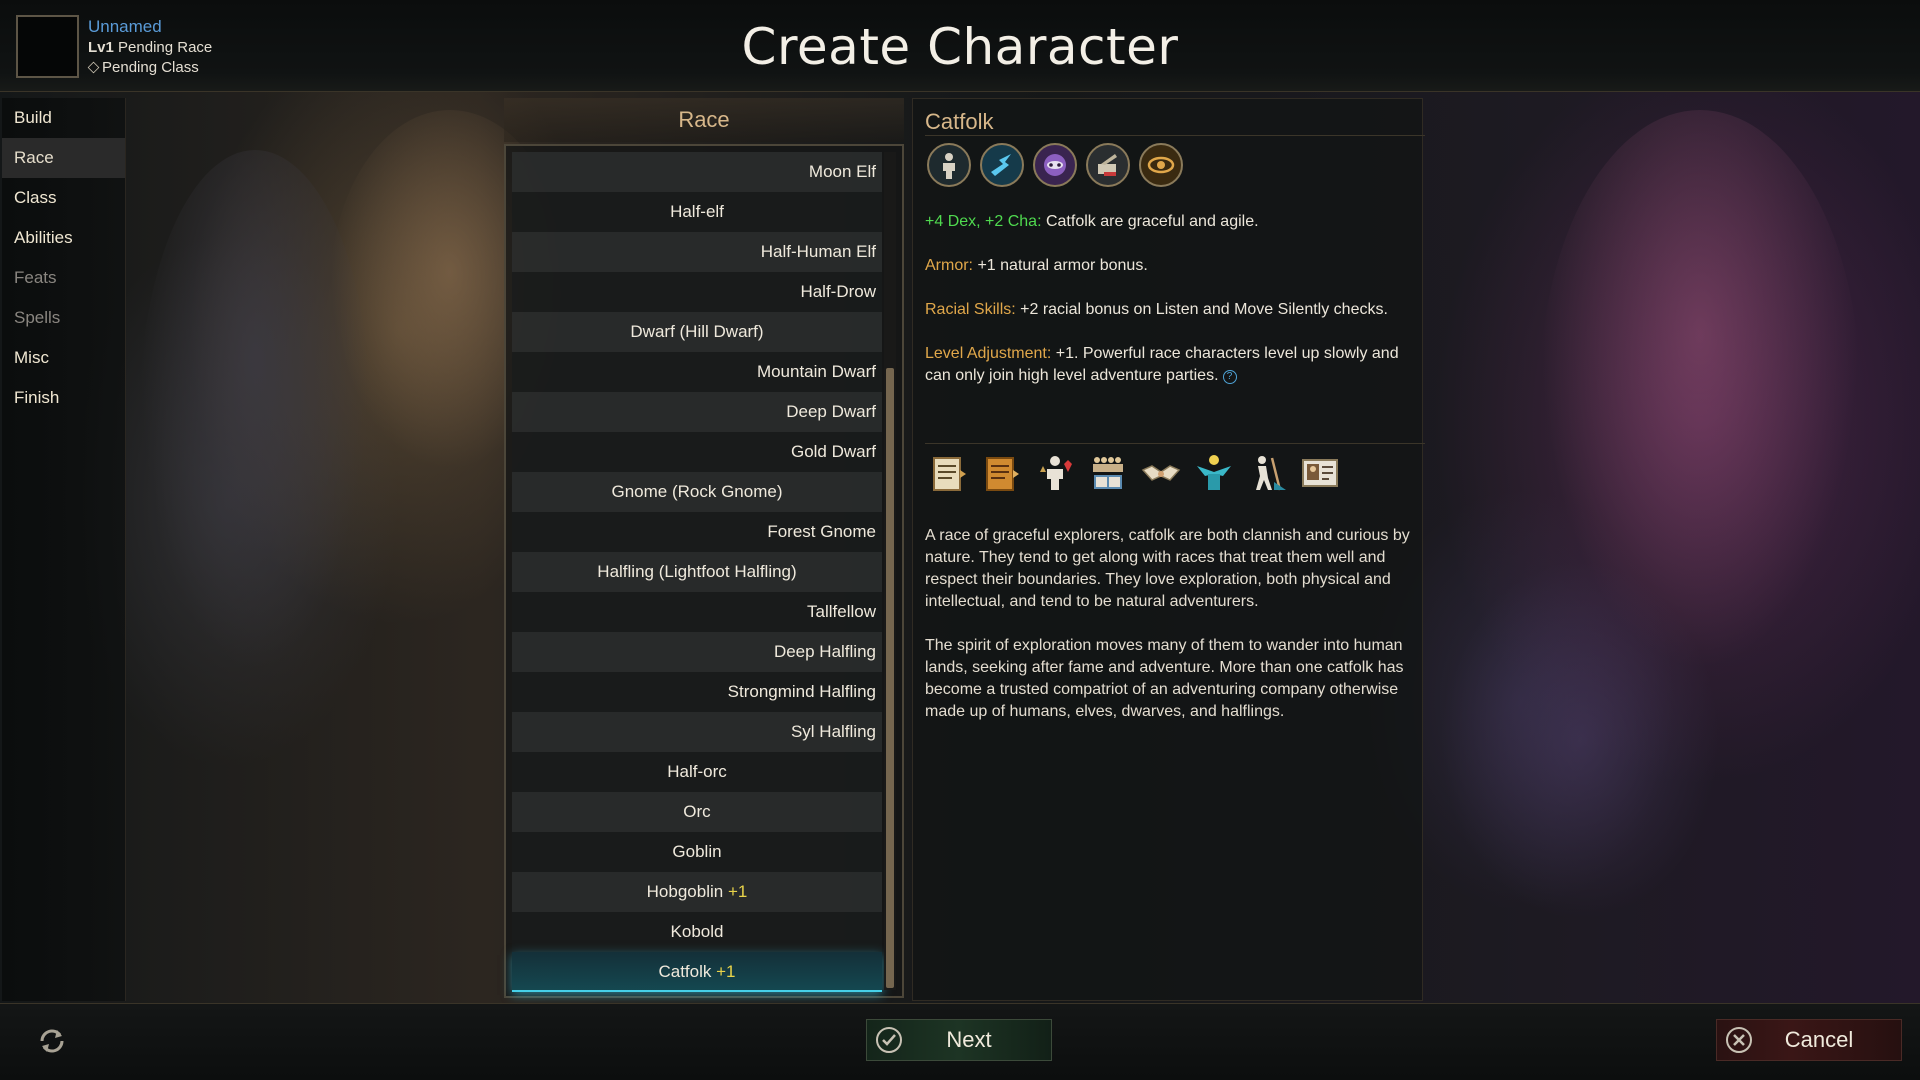  I want to click on race-row: Gnome (Rock Gnome), so click(697, 492).